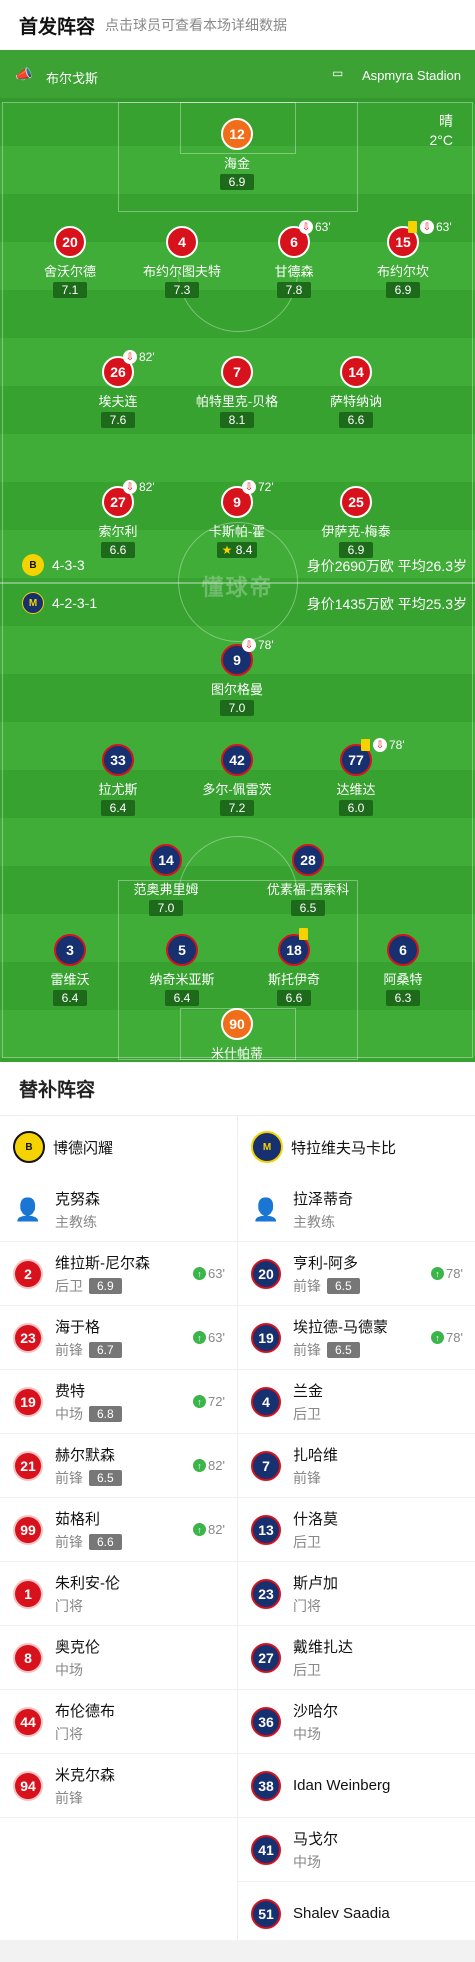 The width and height of the screenshot is (475, 1962). I want to click on home-player: 7 帕特里克-贝格 8.1, so click(237, 392).